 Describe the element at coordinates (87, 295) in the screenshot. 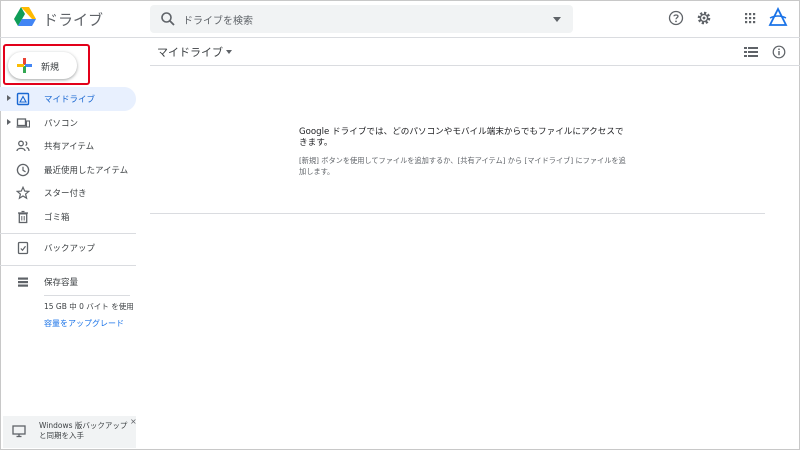

I see `storage-usage-bar` at that location.